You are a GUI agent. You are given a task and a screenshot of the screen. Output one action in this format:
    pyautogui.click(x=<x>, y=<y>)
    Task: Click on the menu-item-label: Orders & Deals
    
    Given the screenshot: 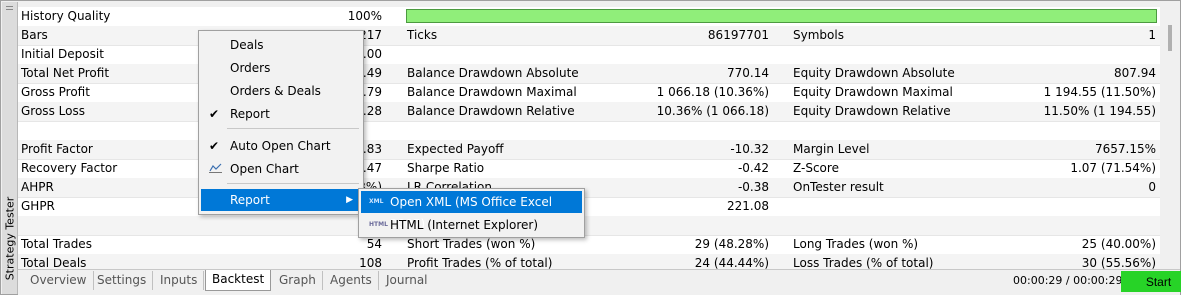 What is the action you would take?
    pyautogui.click(x=275, y=91)
    